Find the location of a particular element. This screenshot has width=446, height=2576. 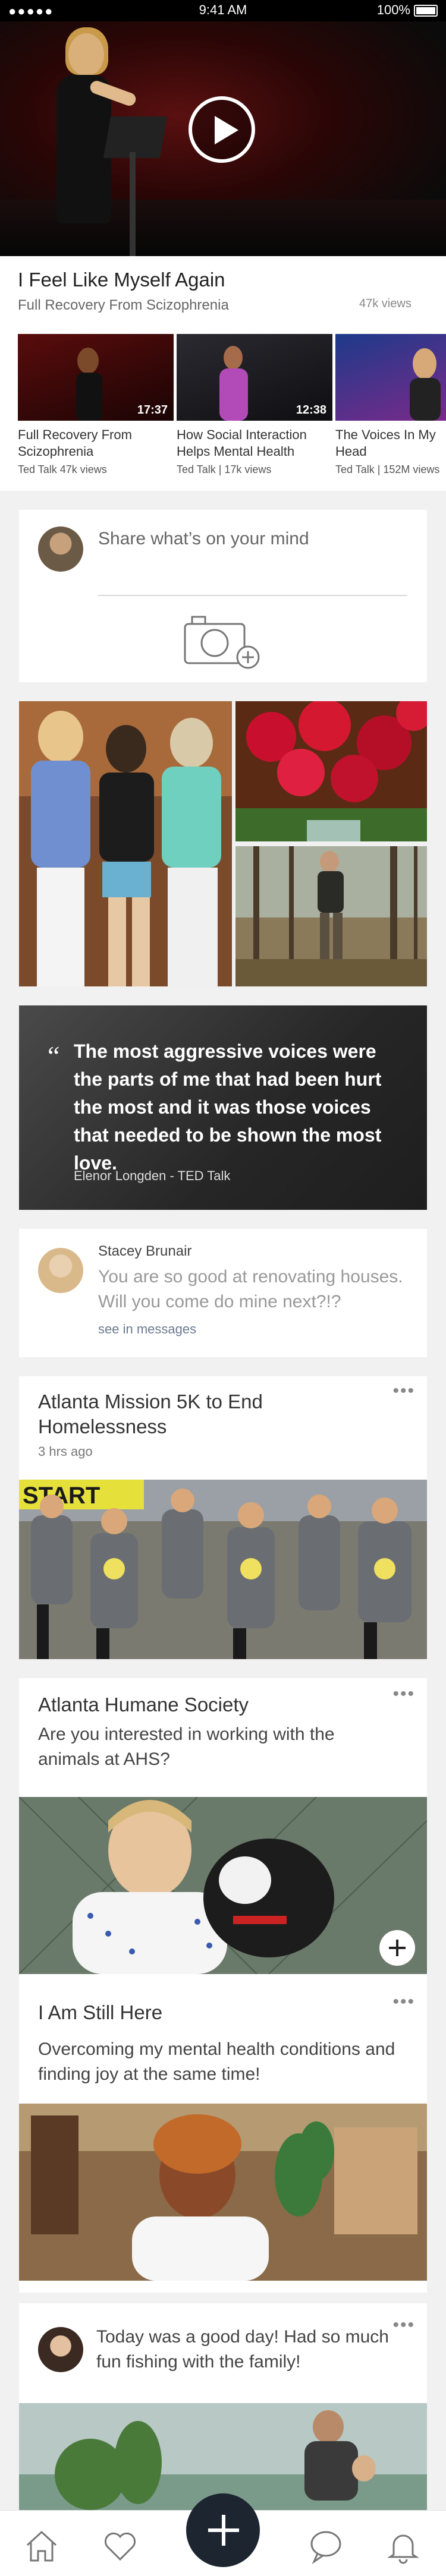

add-icon is located at coordinates (397, 1948).